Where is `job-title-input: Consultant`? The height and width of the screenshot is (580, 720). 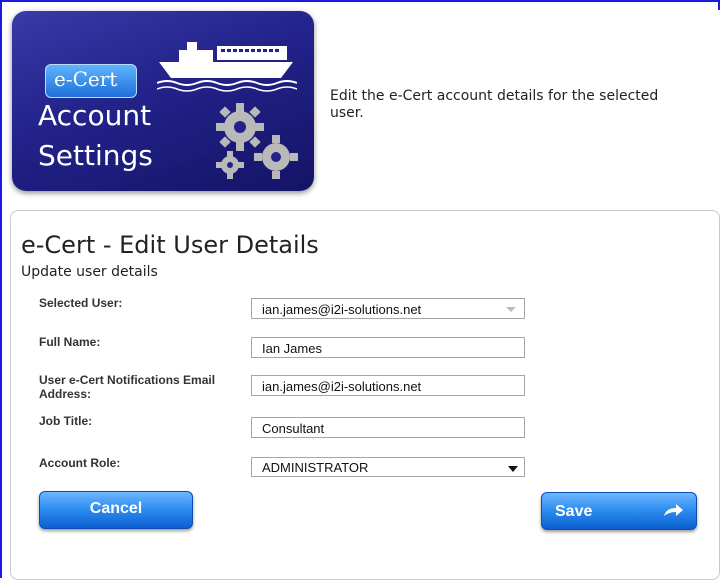 job-title-input: Consultant is located at coordinates (388, 427).